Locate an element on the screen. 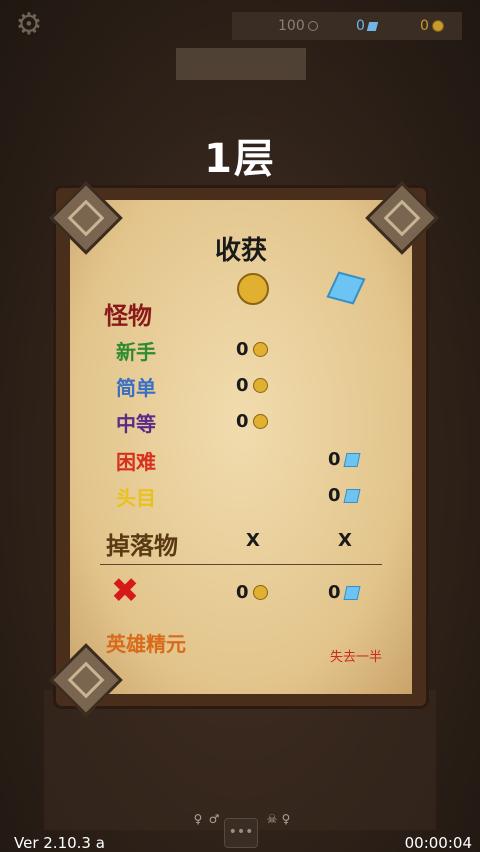  floor-title: 1层 is located at coordinates (240, 159).